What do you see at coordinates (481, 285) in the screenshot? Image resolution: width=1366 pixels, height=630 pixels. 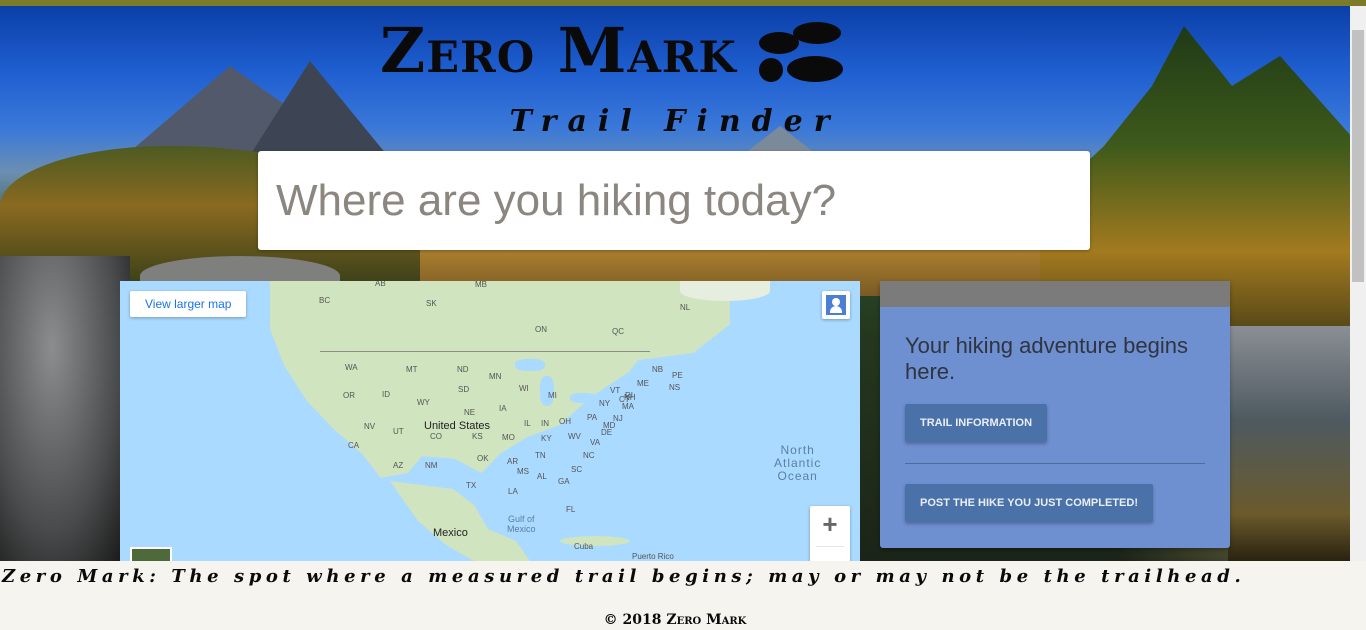 I see `map-label: MB` at bounding box center [481, 285].